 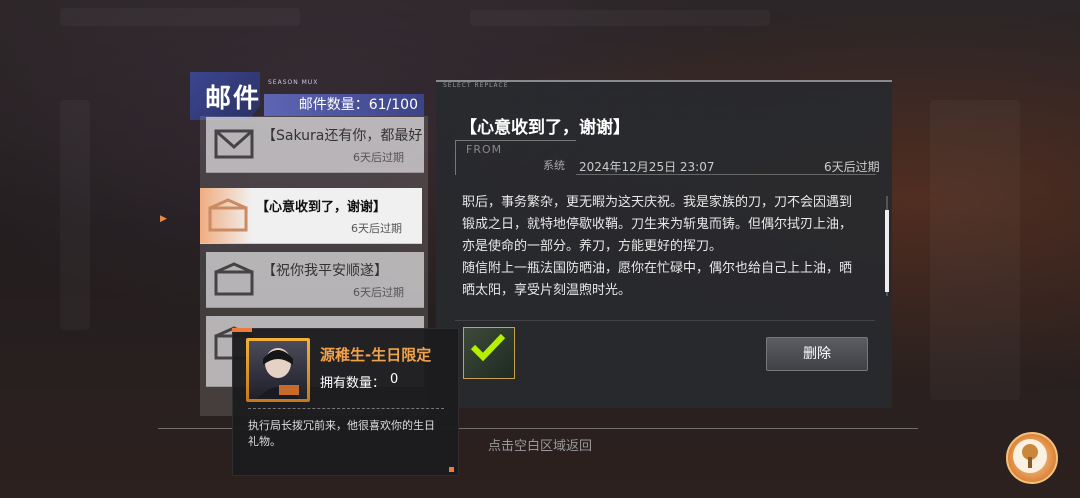 What do you see at coordinates (325, 271) in the screenshot?
I see `mail-item-title: 【祝你我平安顺遂】` at bounding box center [325, 271].